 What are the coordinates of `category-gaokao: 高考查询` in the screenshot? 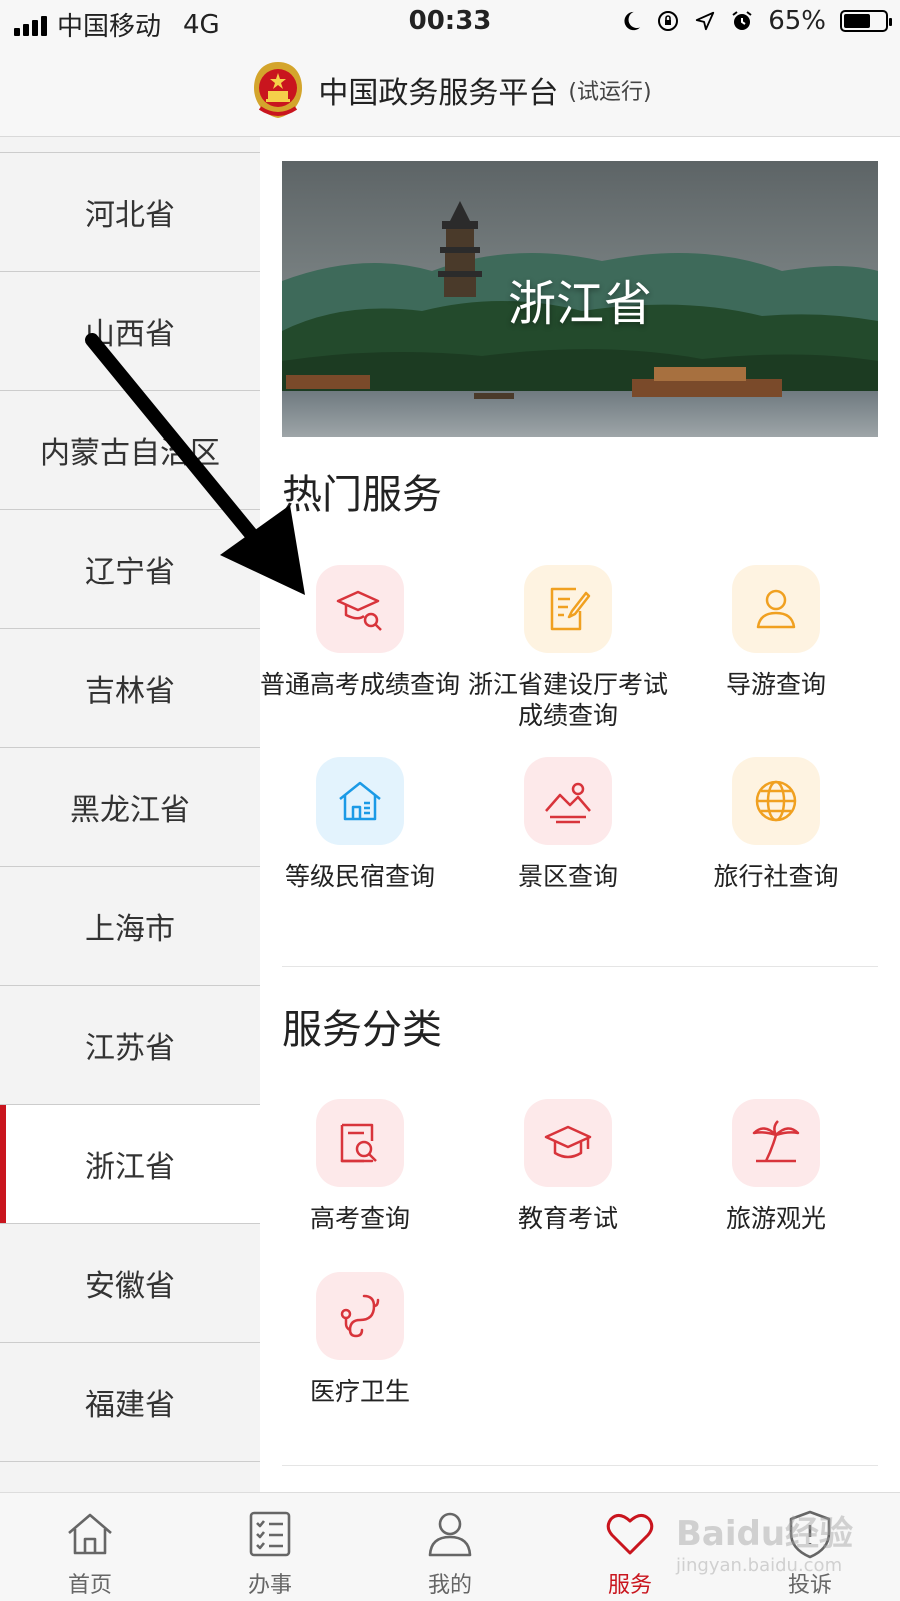 It's located at (360, 1166).